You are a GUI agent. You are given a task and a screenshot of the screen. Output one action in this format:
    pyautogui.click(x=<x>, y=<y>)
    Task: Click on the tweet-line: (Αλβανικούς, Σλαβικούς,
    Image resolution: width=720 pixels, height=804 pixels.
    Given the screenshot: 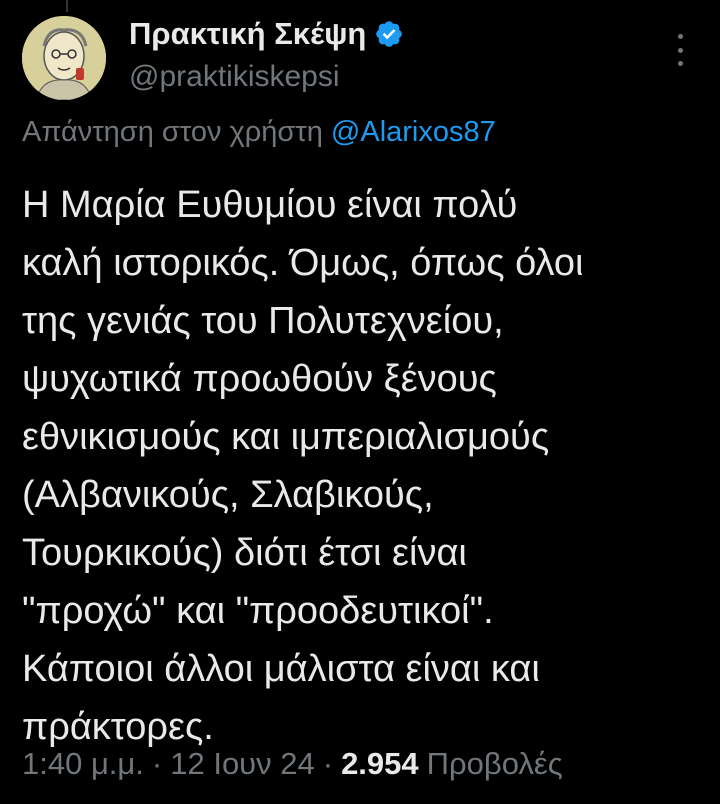 What is the action you would take?
    pyautogui.click(x=228, y=495)
    